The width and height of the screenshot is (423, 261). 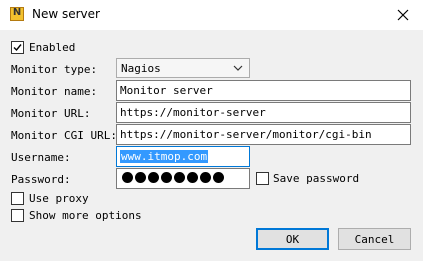 What do you see at coordinates (66, 14) in the screenshot?
I see `window-title: New server` at bounding box center [66, 14].